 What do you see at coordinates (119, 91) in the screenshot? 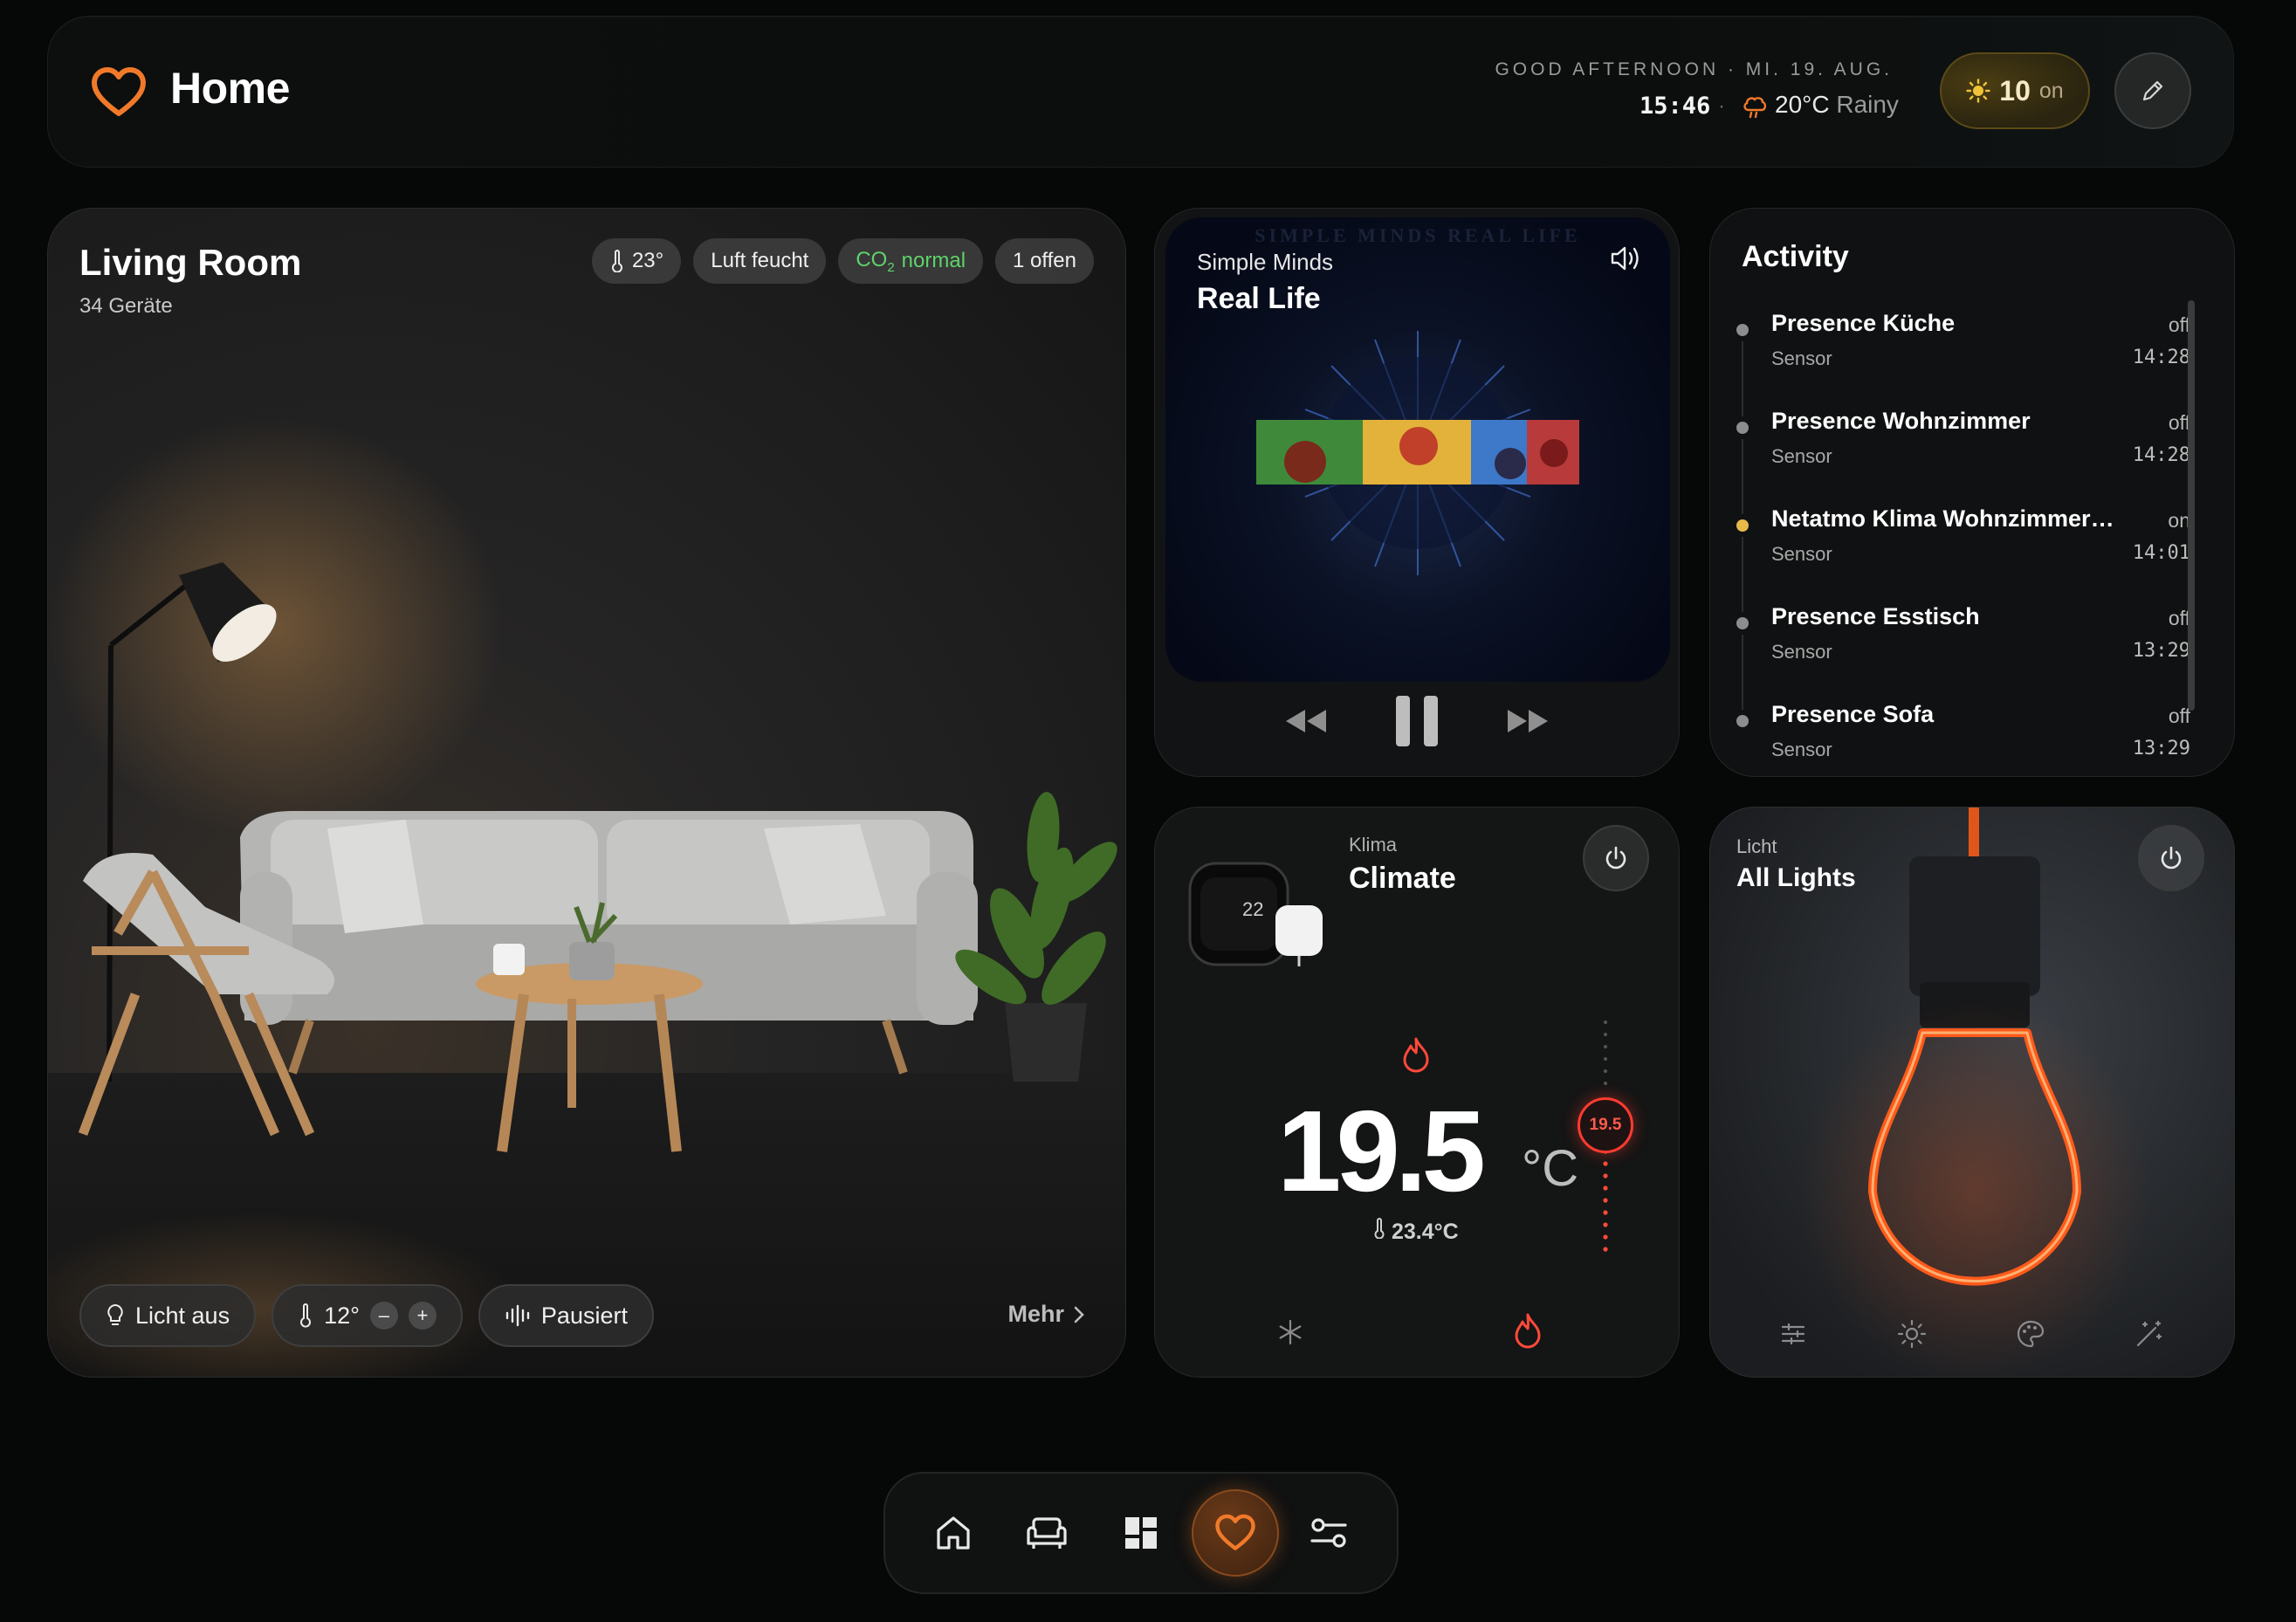
I see `heart-logo-icon` at bounding box center [119, 91].